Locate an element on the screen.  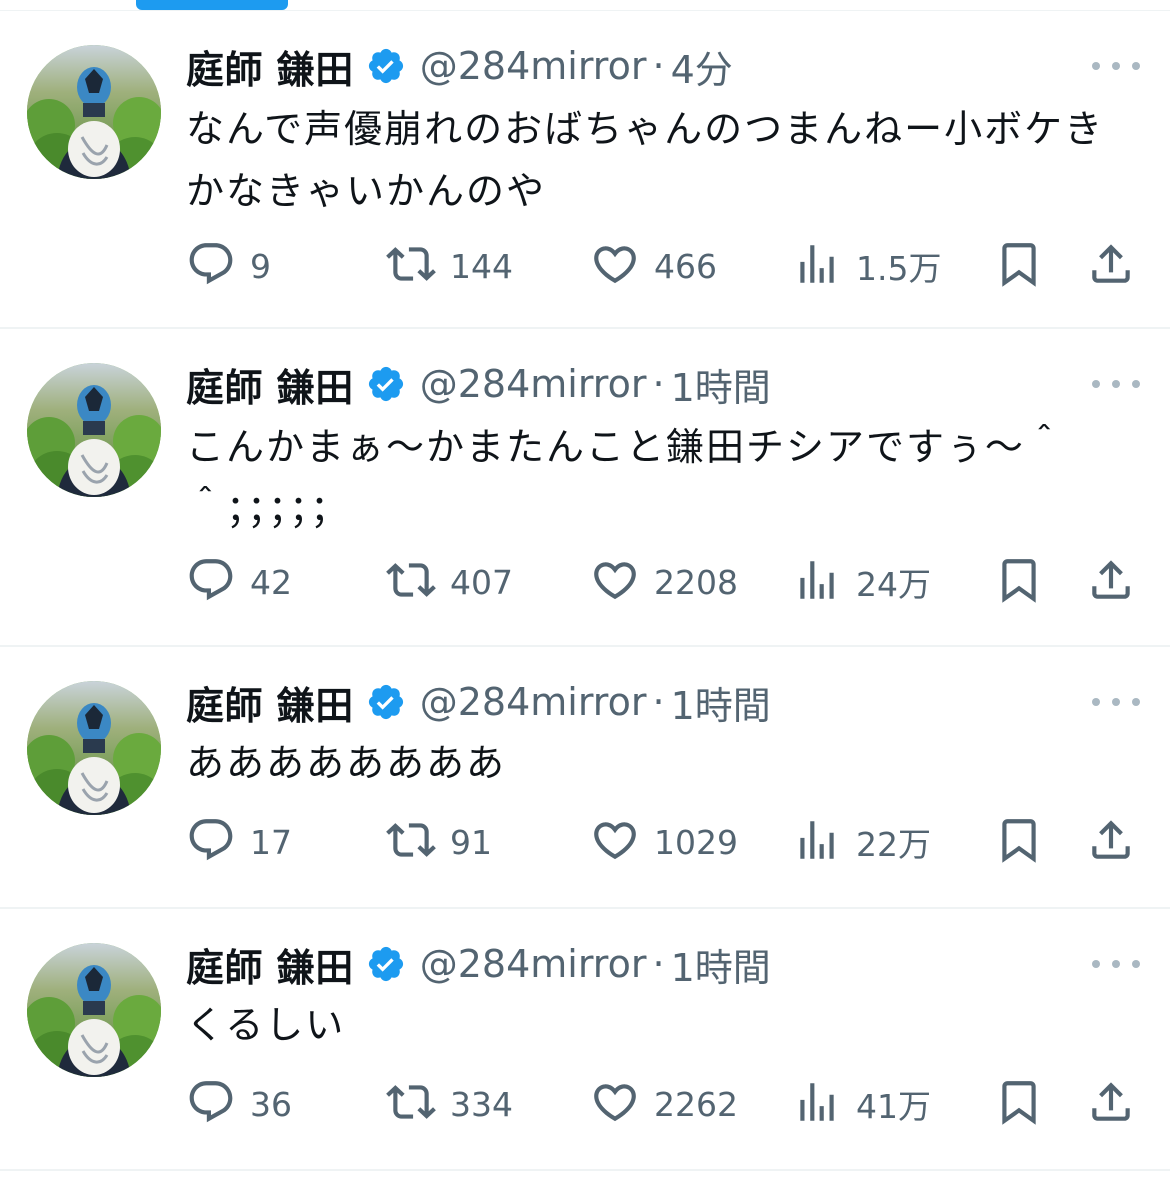
retweet-count: 334 is located at coordinates (481, 1104).